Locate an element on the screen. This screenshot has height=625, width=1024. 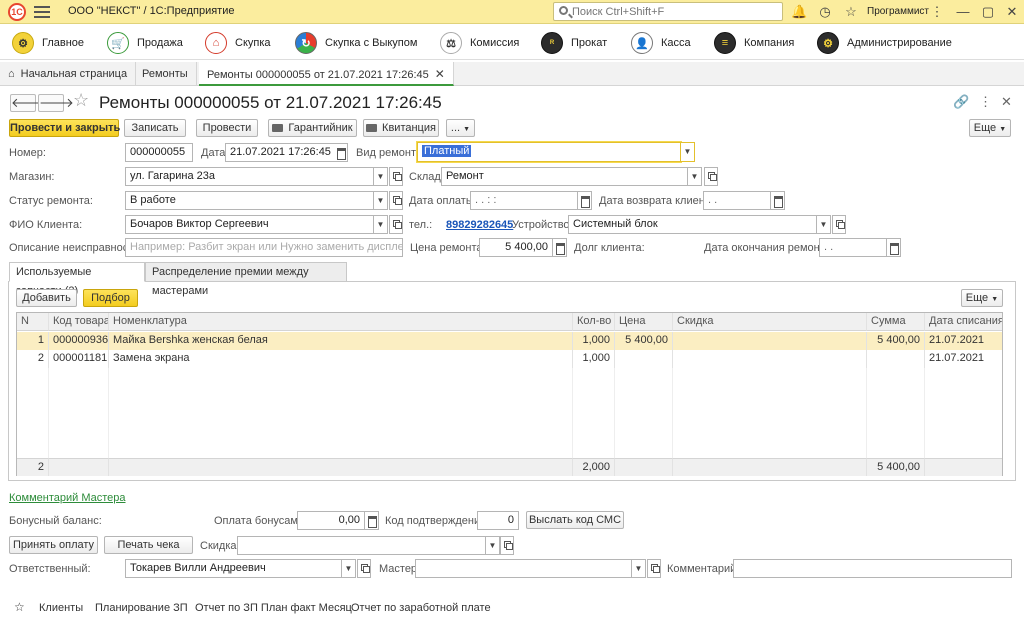
number-field: 000000055 is located at coordinates (159, 152).